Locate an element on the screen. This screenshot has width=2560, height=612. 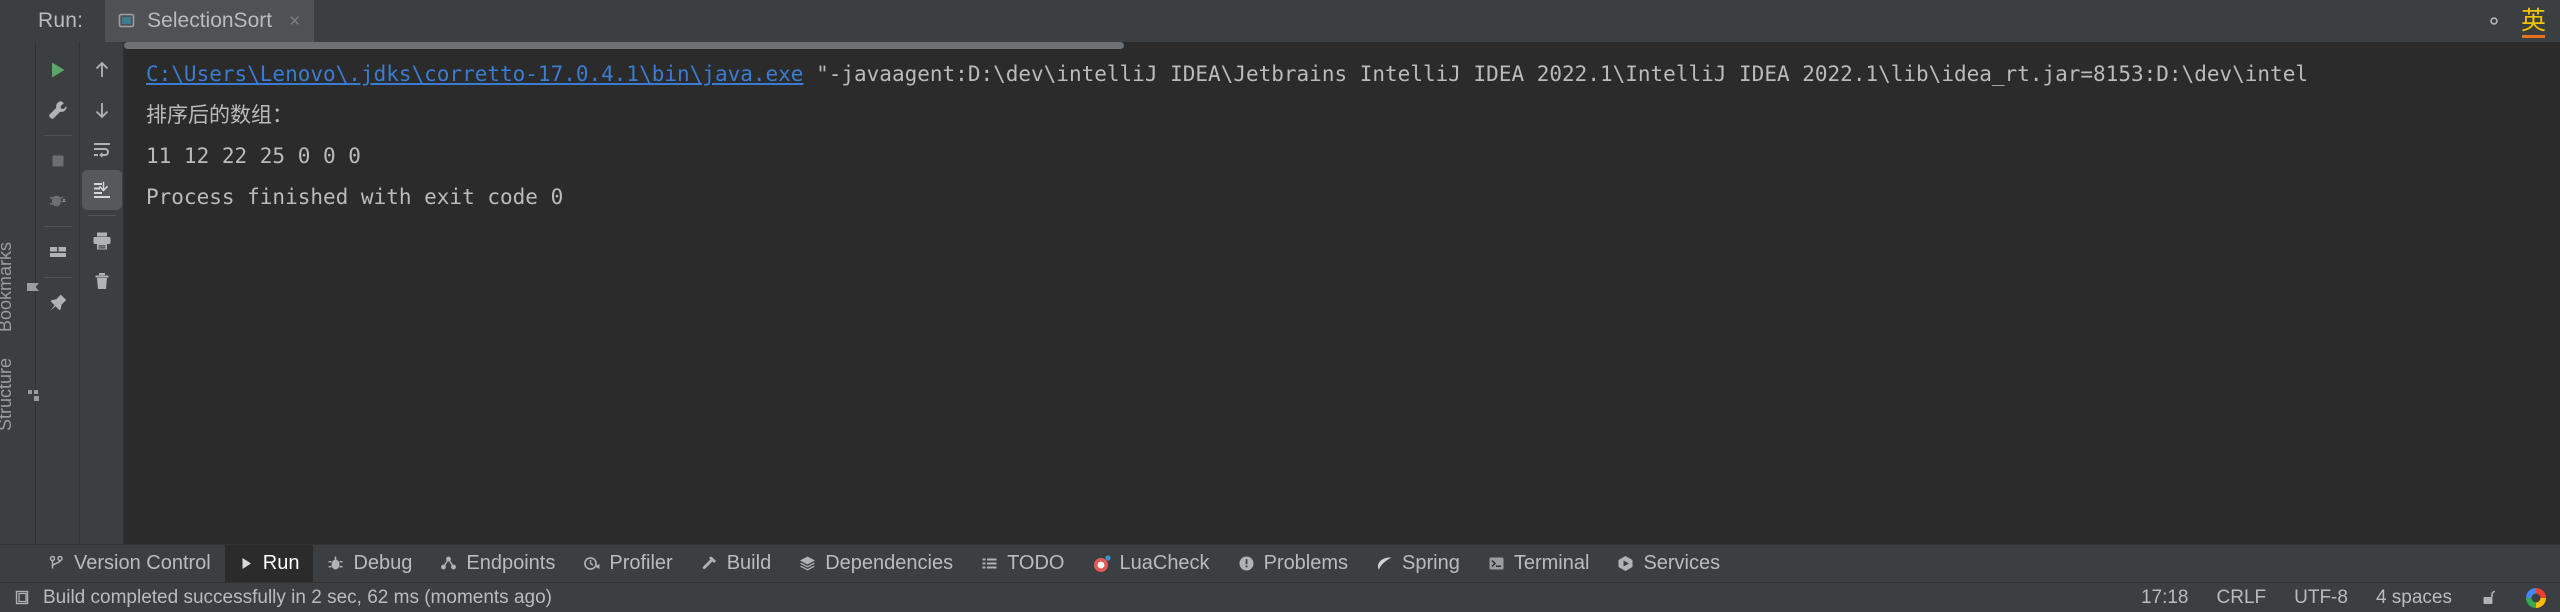
bug-icon is located at coordinates (335, 563).